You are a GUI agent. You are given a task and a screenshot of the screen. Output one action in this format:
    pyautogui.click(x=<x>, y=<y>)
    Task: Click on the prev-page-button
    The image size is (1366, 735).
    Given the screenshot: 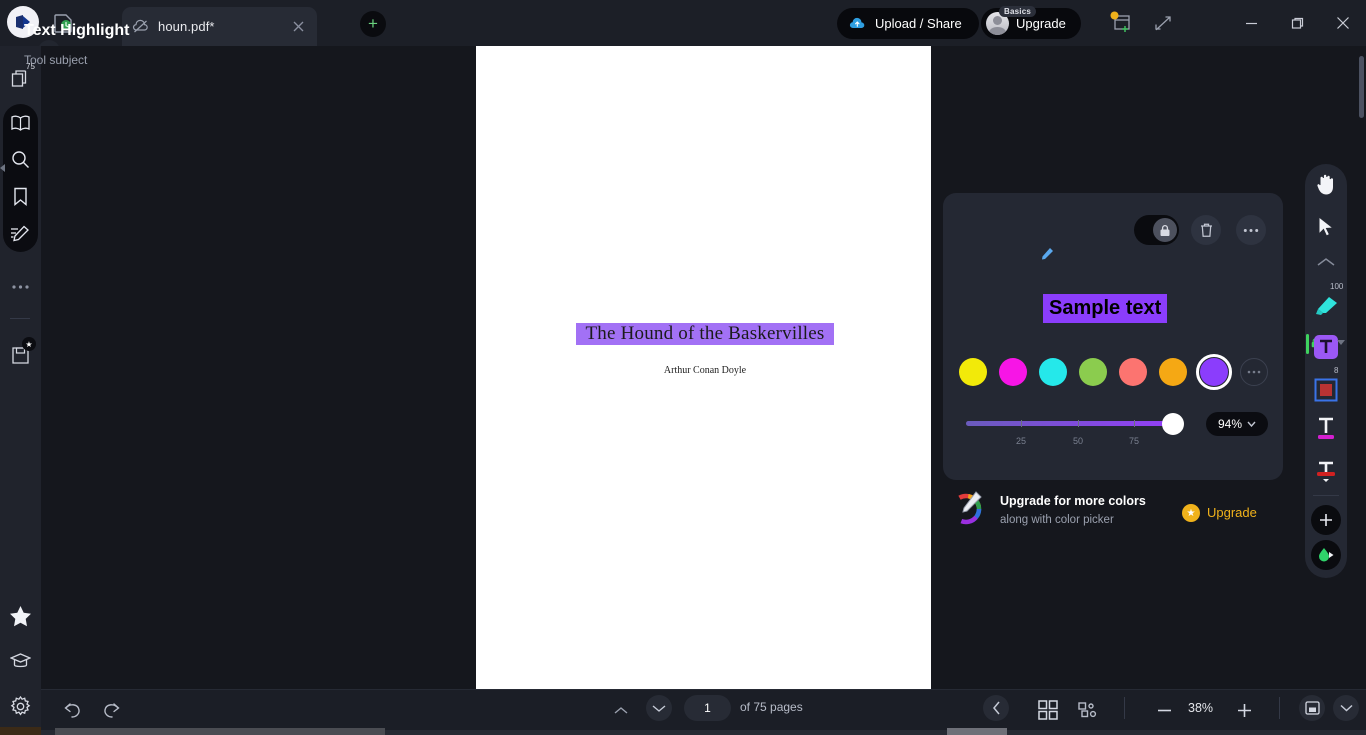 What is the action you would take?
    pyautogui.click(x=621, y=710)
    